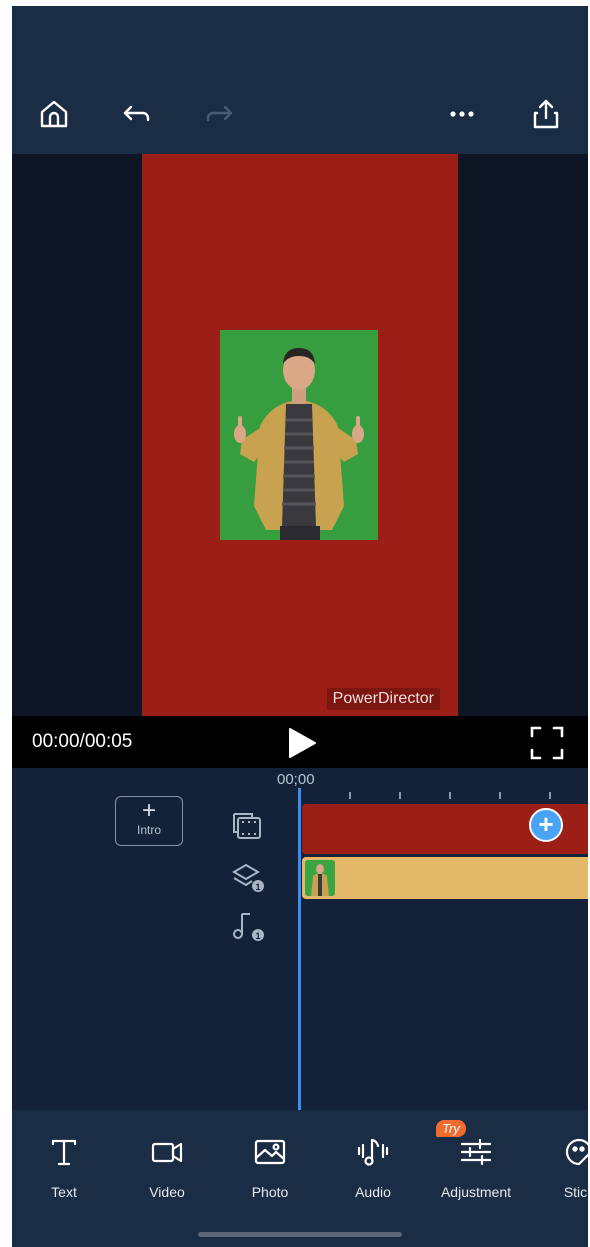  I want to click on undo-icon, so click(136, 113).